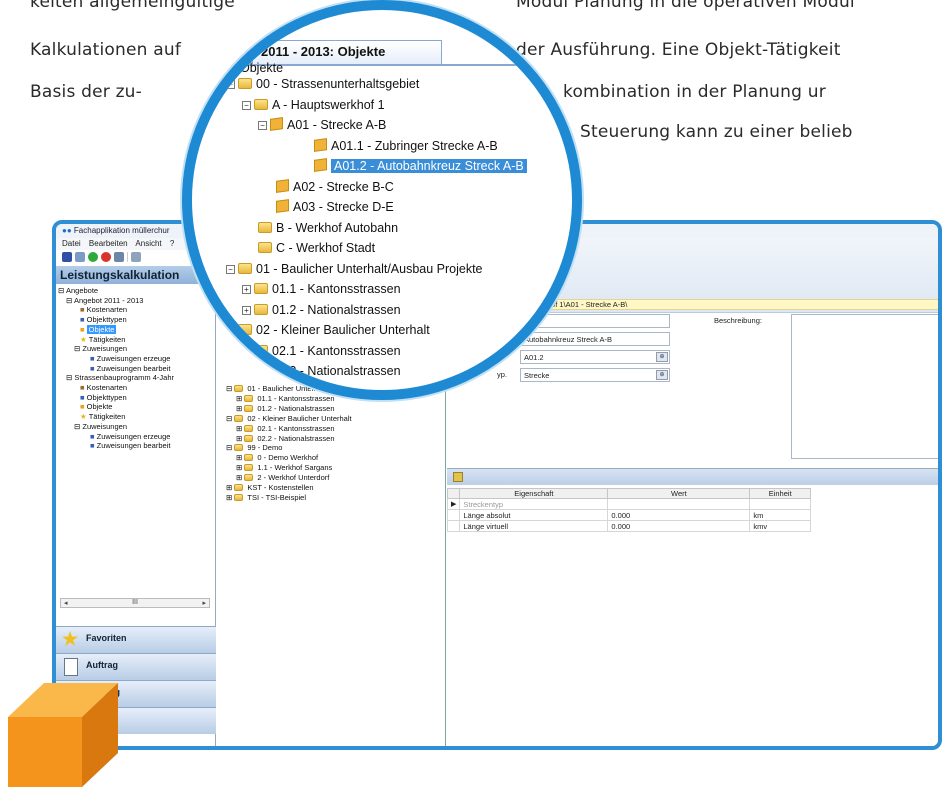 This screenshot has height=787, width=946. What do you see at coordinates (135, 437) in the screenshot?
I see `tree-item-zuweisungen-erzeugen-2: ■ Zuweisungen erzeuge` at bounding box center [135, 437].